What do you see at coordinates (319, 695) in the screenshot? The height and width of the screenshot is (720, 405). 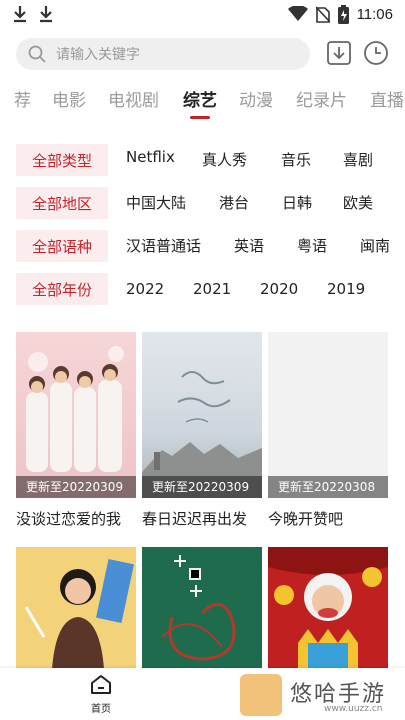 I see `watermark: 悠哈手游 www.uuzz.cn` at bounding box center [319, 695].